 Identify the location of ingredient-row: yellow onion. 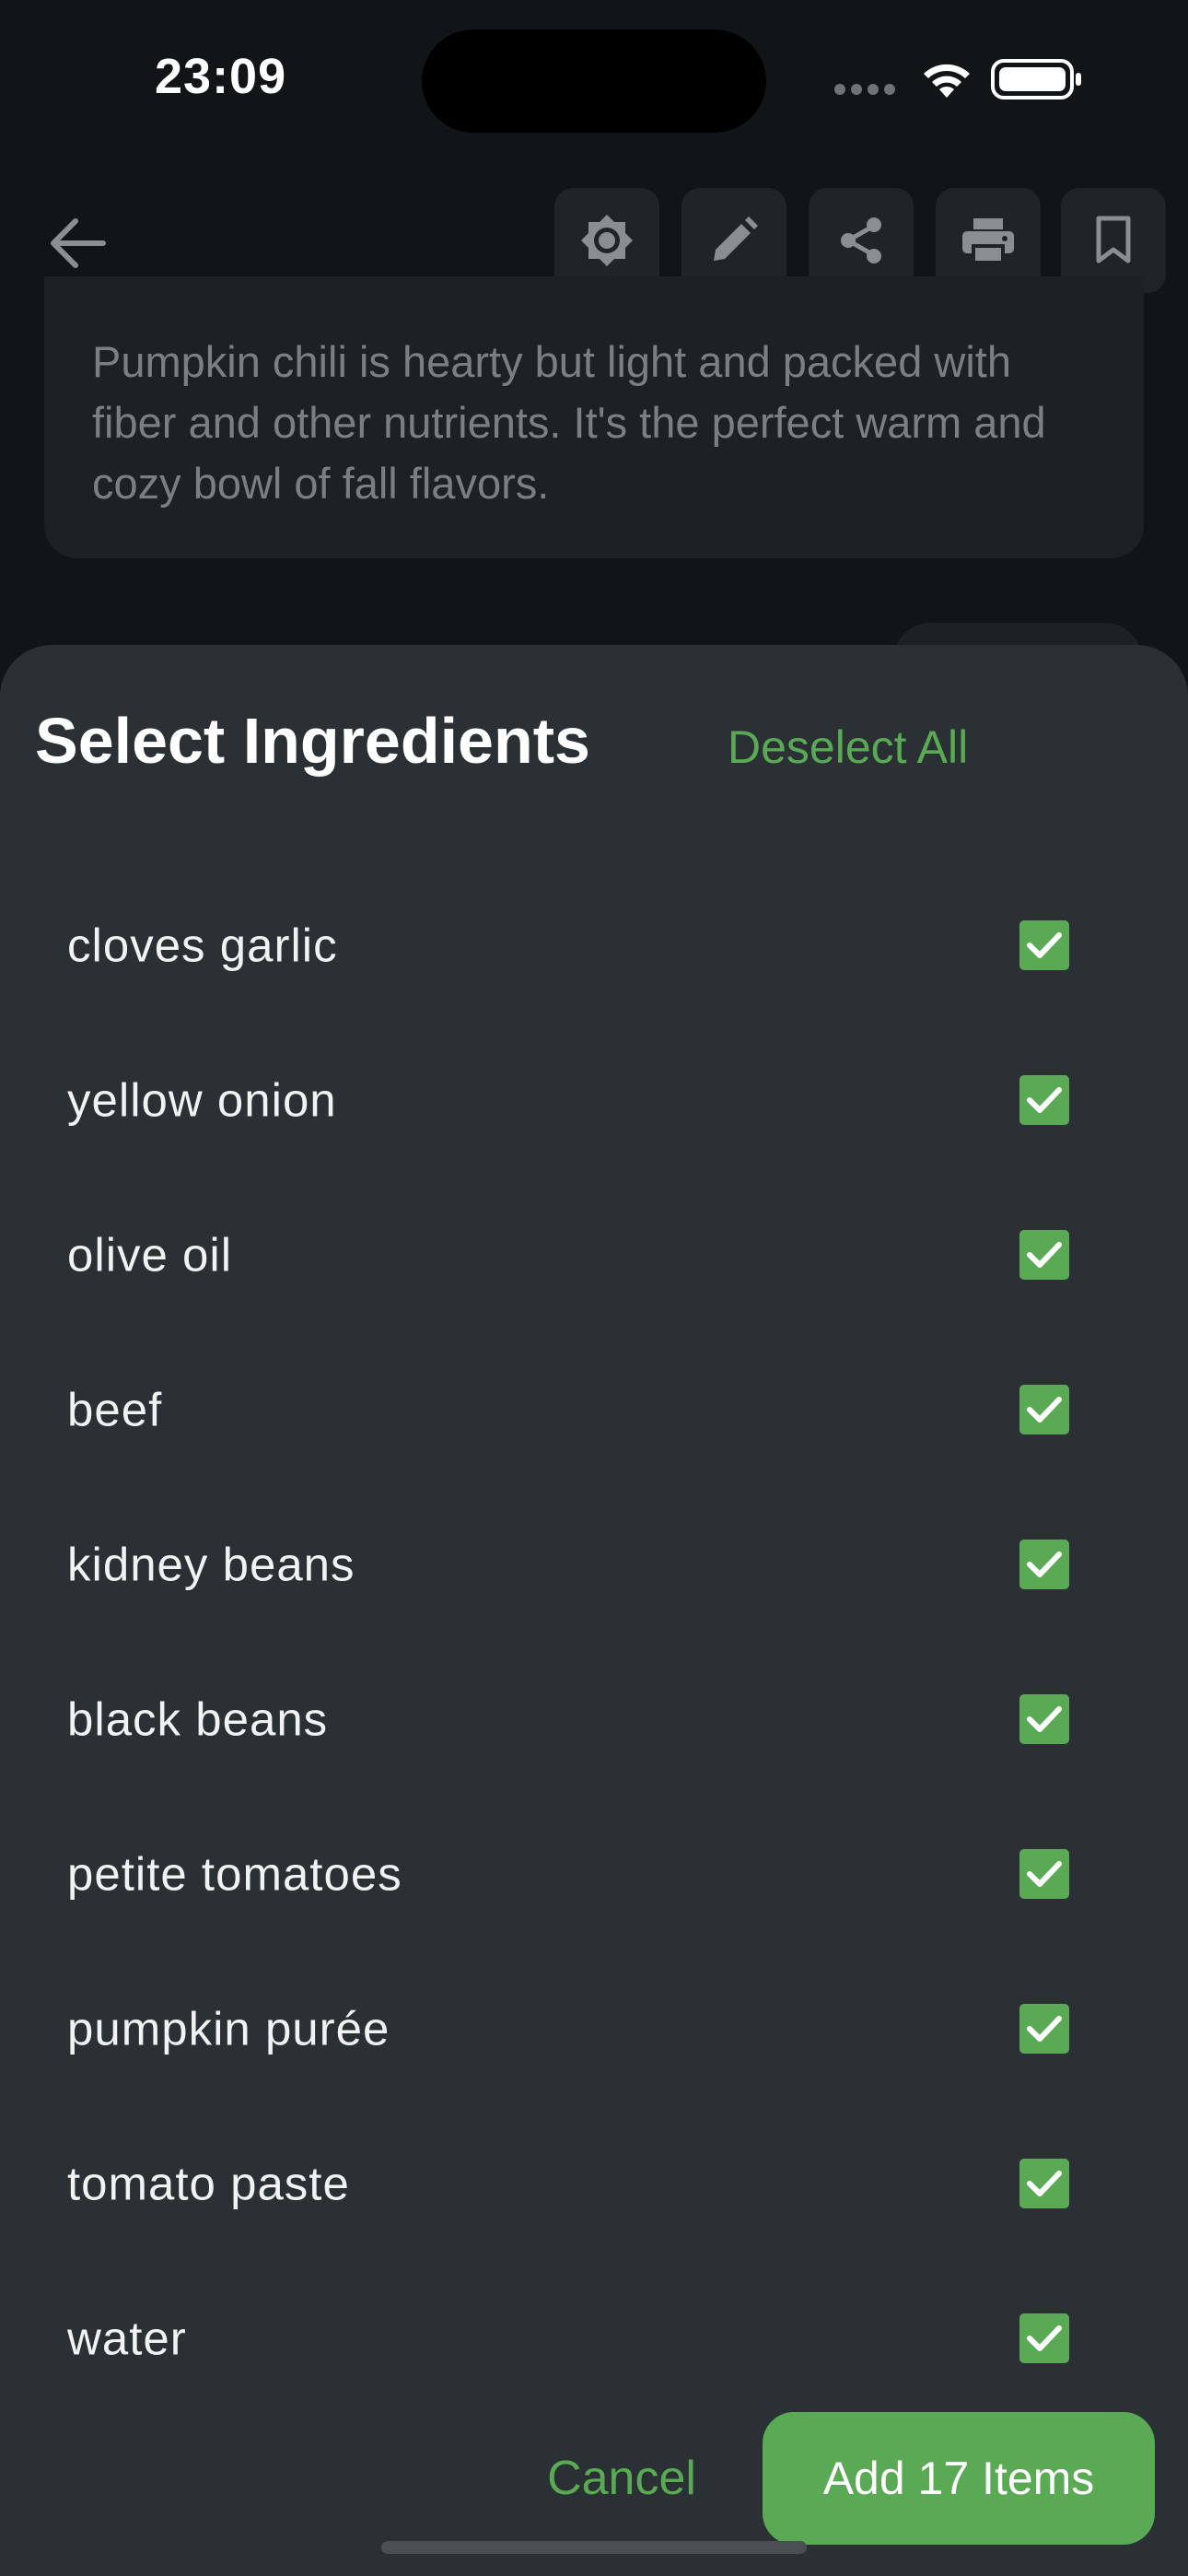
(594, 1100).